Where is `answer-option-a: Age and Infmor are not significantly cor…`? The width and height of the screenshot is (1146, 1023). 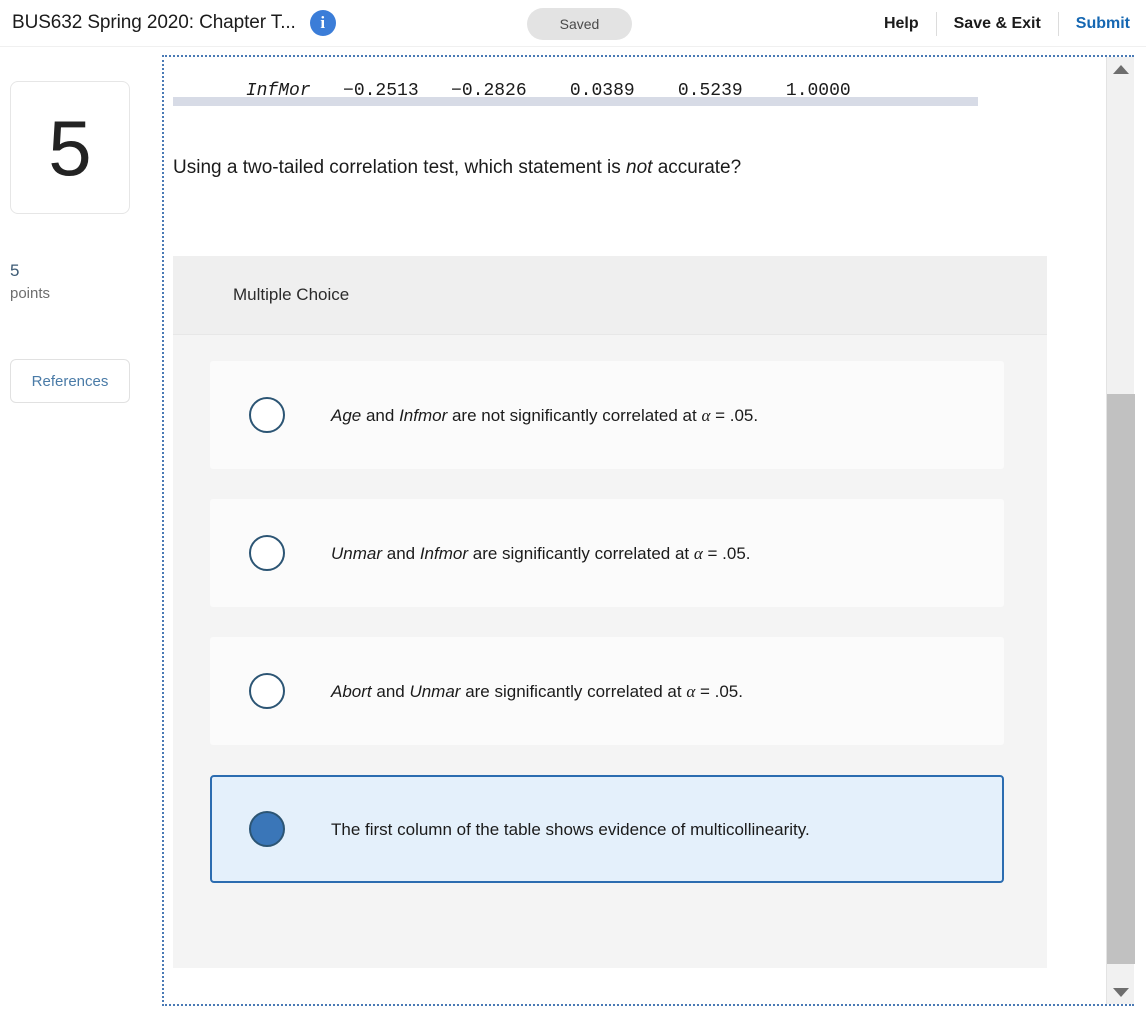 answer-option-a: Age and Infmor are not significantly cor… is located at coordinates (607, 415).